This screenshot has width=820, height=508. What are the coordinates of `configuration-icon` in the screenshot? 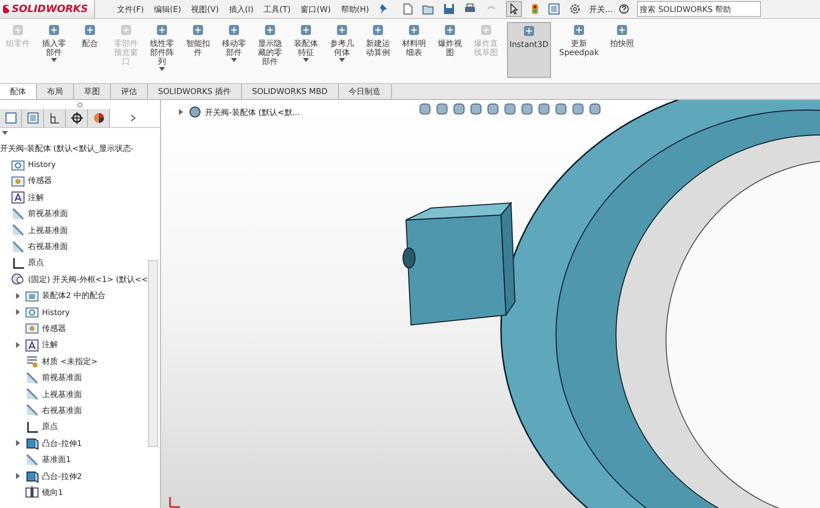 It's located at (54, 118).